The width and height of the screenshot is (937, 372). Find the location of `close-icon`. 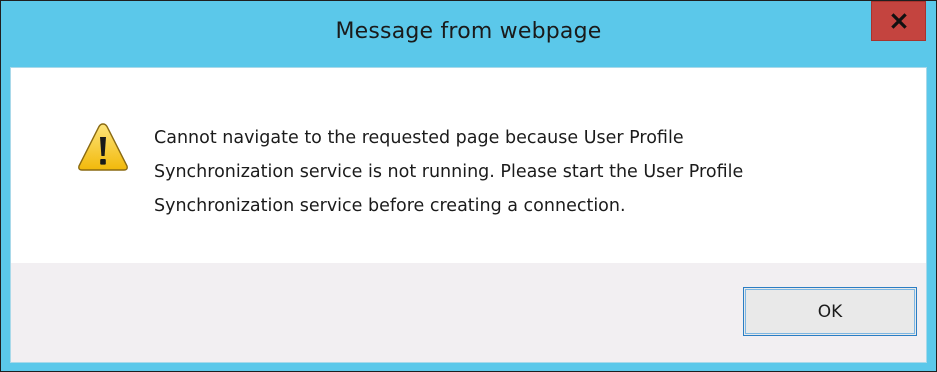

close-icon is located at coordinates (898, 21).